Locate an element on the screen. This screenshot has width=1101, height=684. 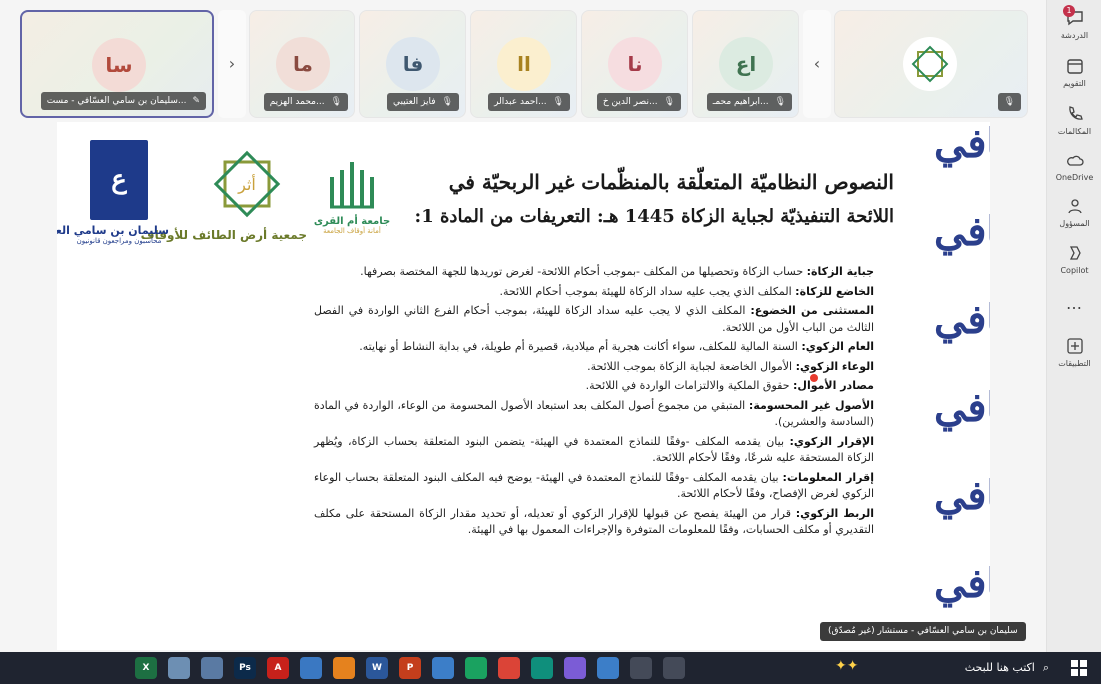
participant-namebar: 🎙 is located at coordinates (1009, 102).